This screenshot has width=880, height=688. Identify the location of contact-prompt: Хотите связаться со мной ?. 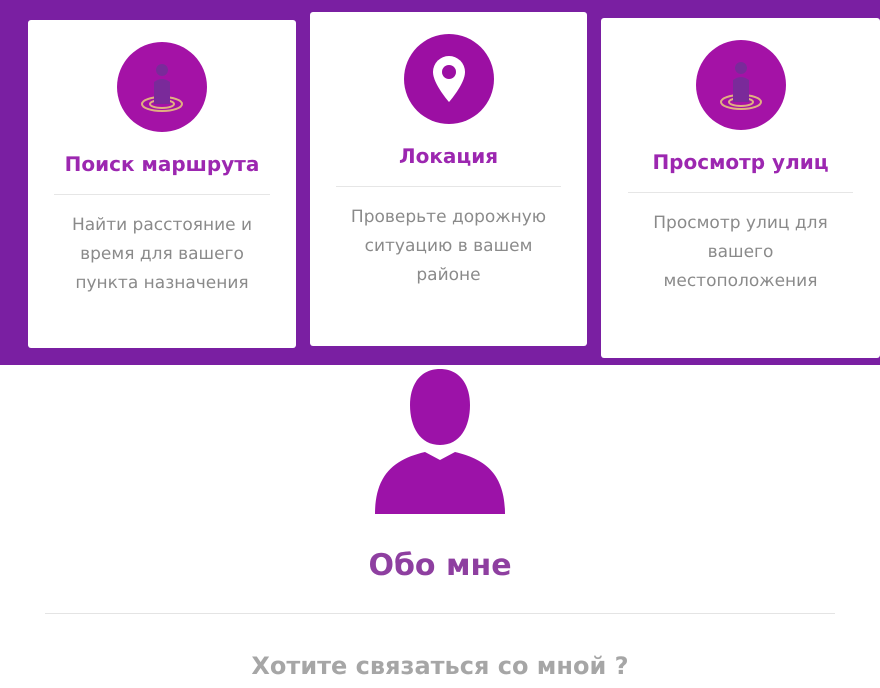
(440, 666).